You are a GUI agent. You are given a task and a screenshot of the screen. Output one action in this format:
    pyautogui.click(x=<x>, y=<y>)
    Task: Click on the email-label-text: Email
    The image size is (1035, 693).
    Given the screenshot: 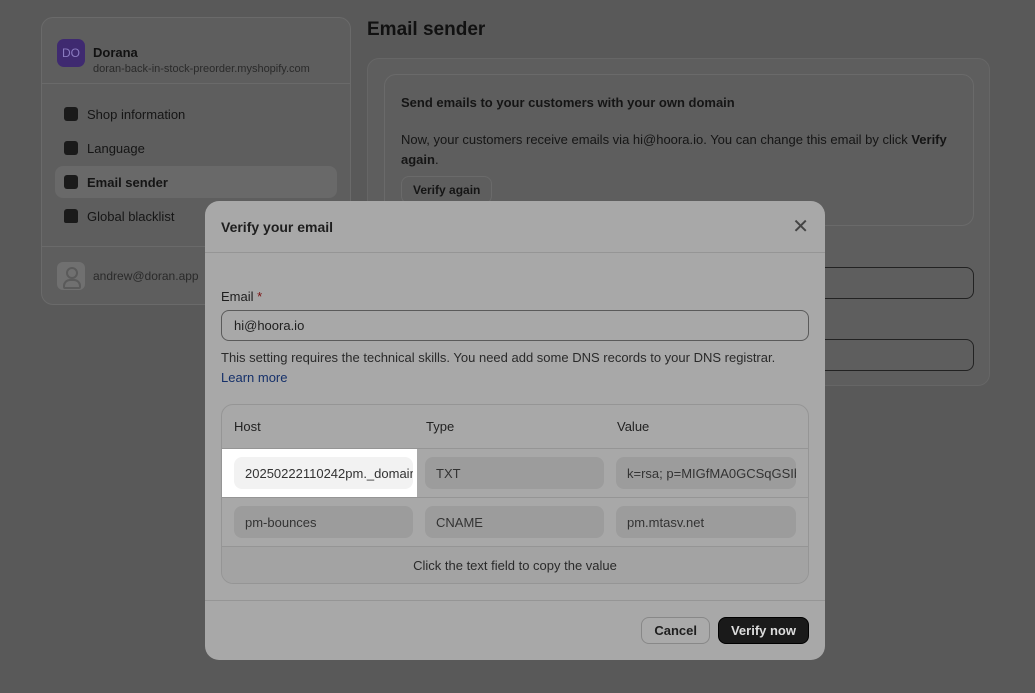 What is the action you would take?
    pyautogui.click(x=237, y=296)
    